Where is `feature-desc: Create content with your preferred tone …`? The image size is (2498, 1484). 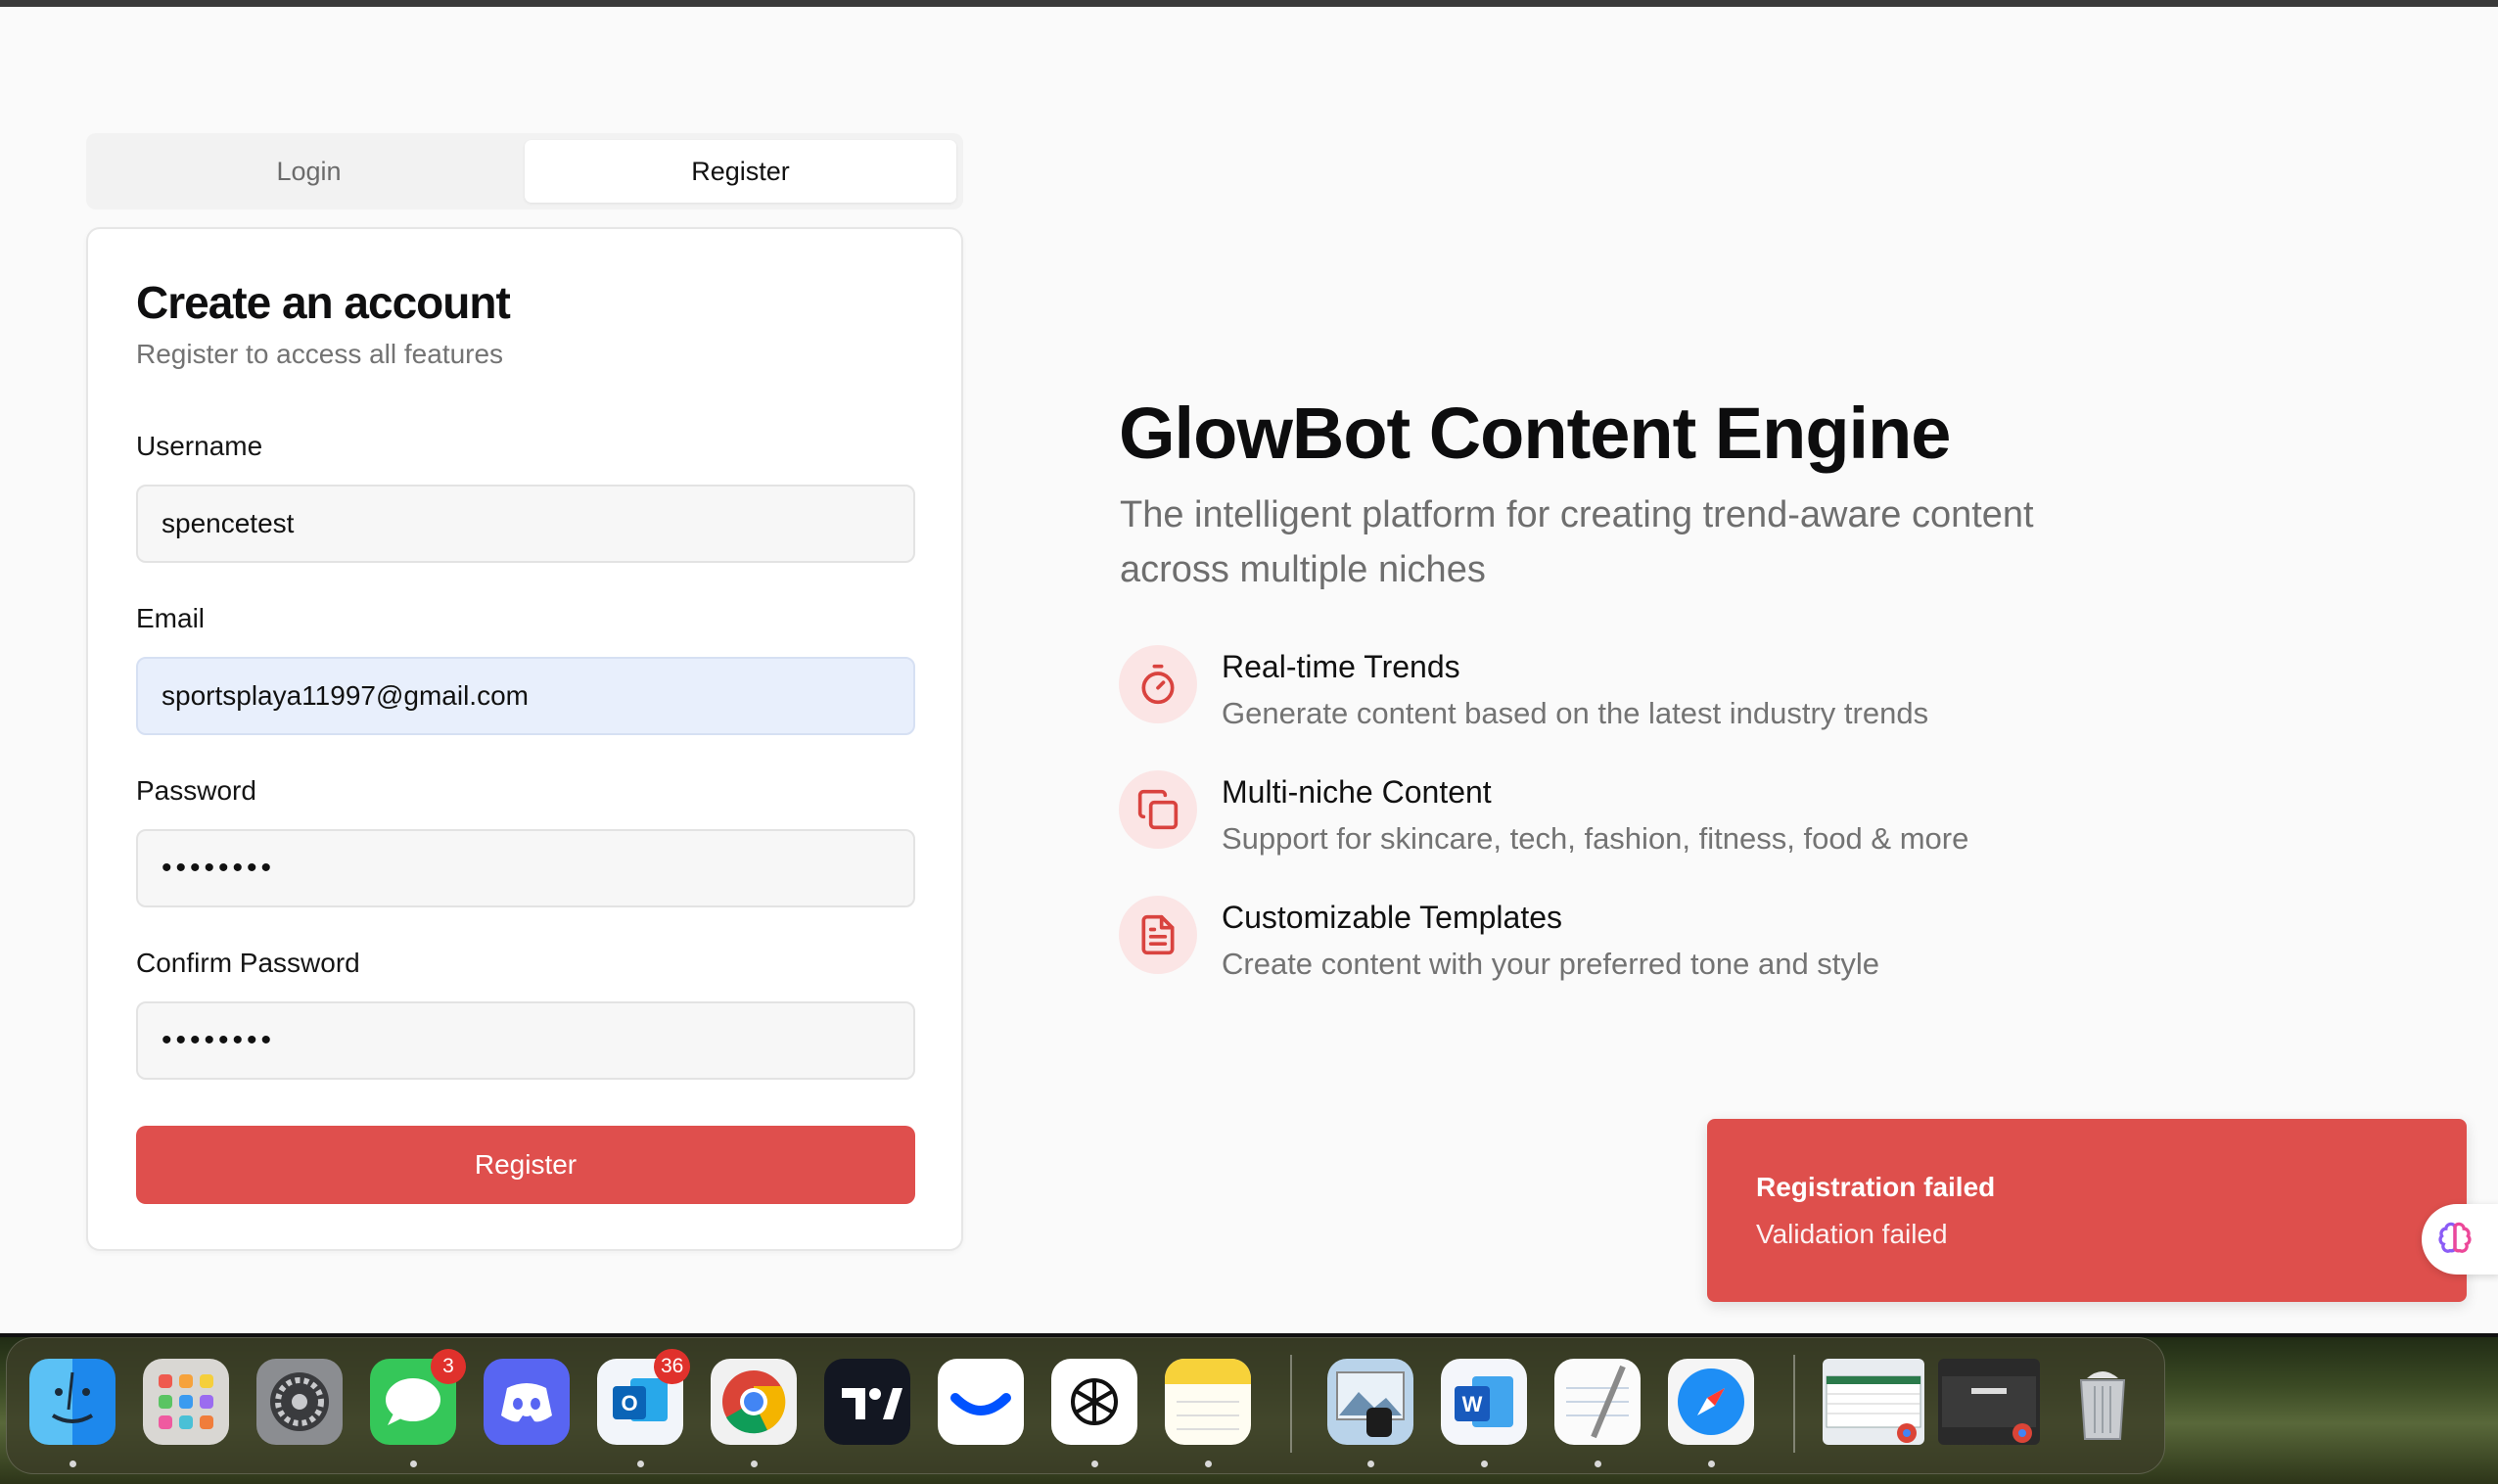 feature-desc: Create content with your preferred tone … is located at coordinates (1551, 964).